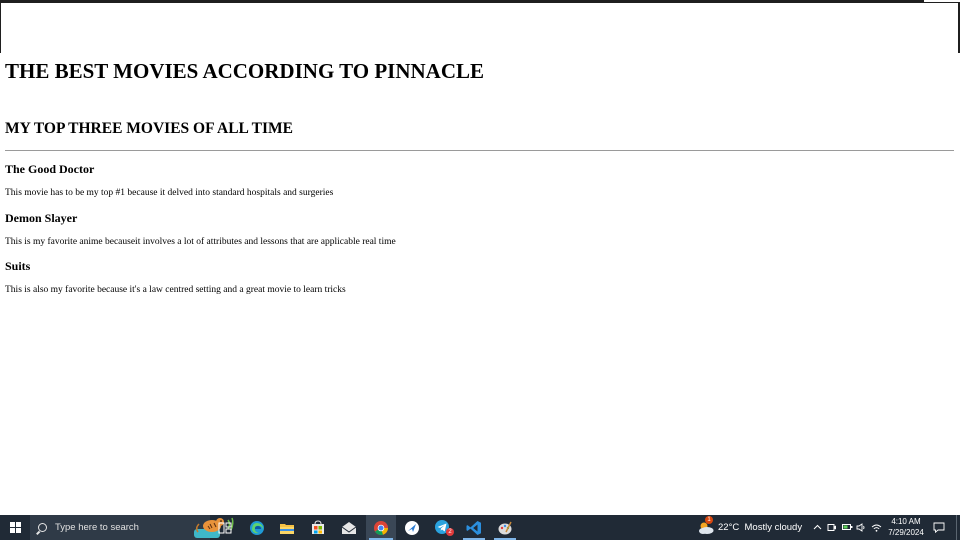 Image resolution: width=960 pixels, height=540 pixels. I want to click on taskbar-search-box: Type here to search, so click(132, 527).